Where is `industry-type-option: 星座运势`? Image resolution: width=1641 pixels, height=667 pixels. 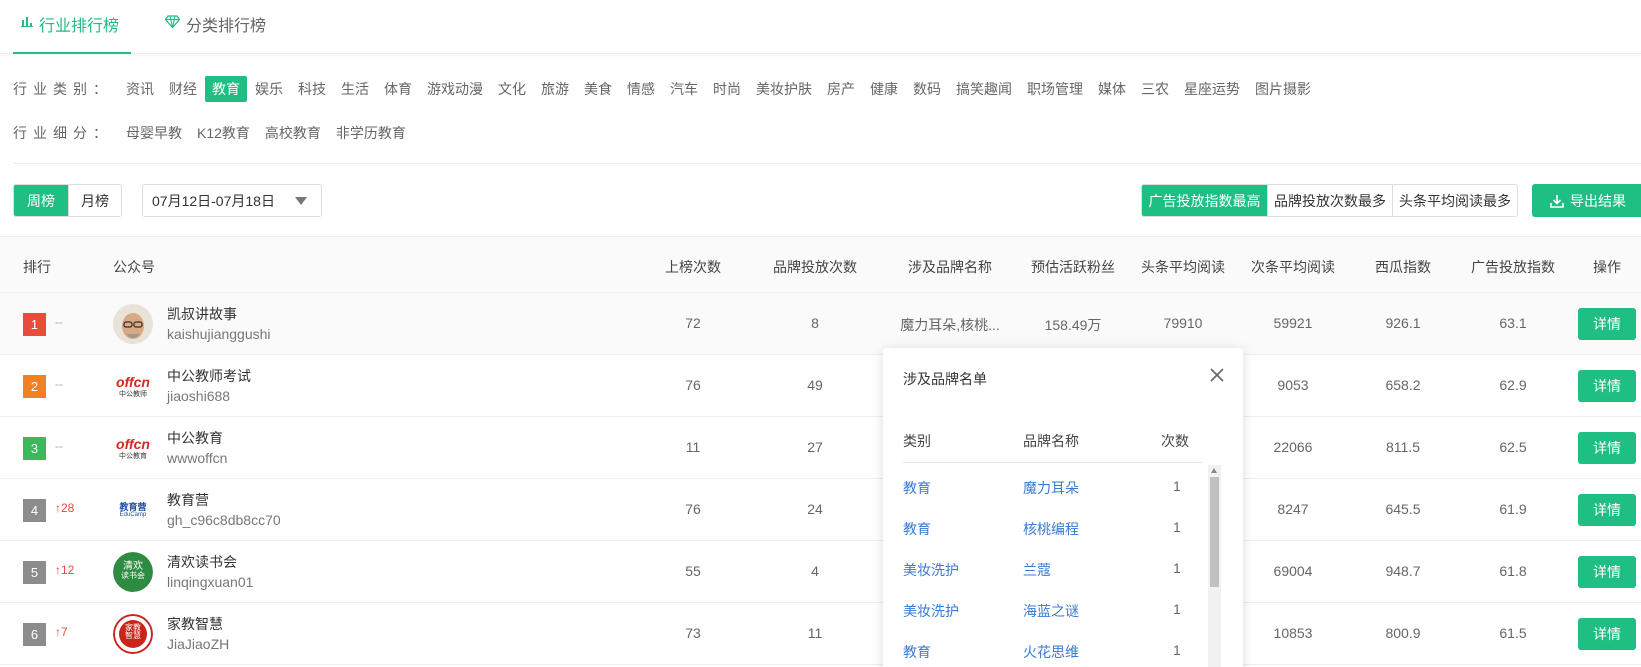 industry-type-option: 星座运势 is located at coordinates (1212, 89).